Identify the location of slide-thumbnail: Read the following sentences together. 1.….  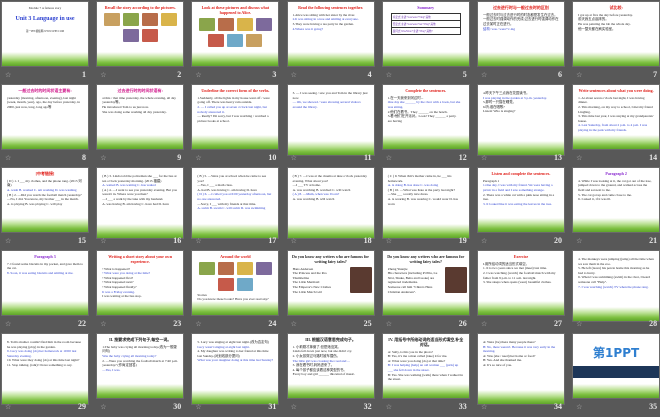
(330, 34).